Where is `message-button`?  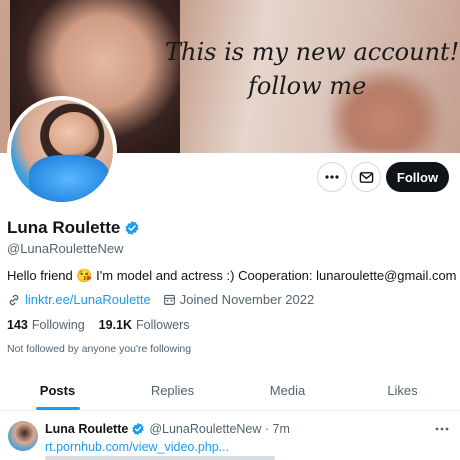 message-button is located at coordinates (366, 177).